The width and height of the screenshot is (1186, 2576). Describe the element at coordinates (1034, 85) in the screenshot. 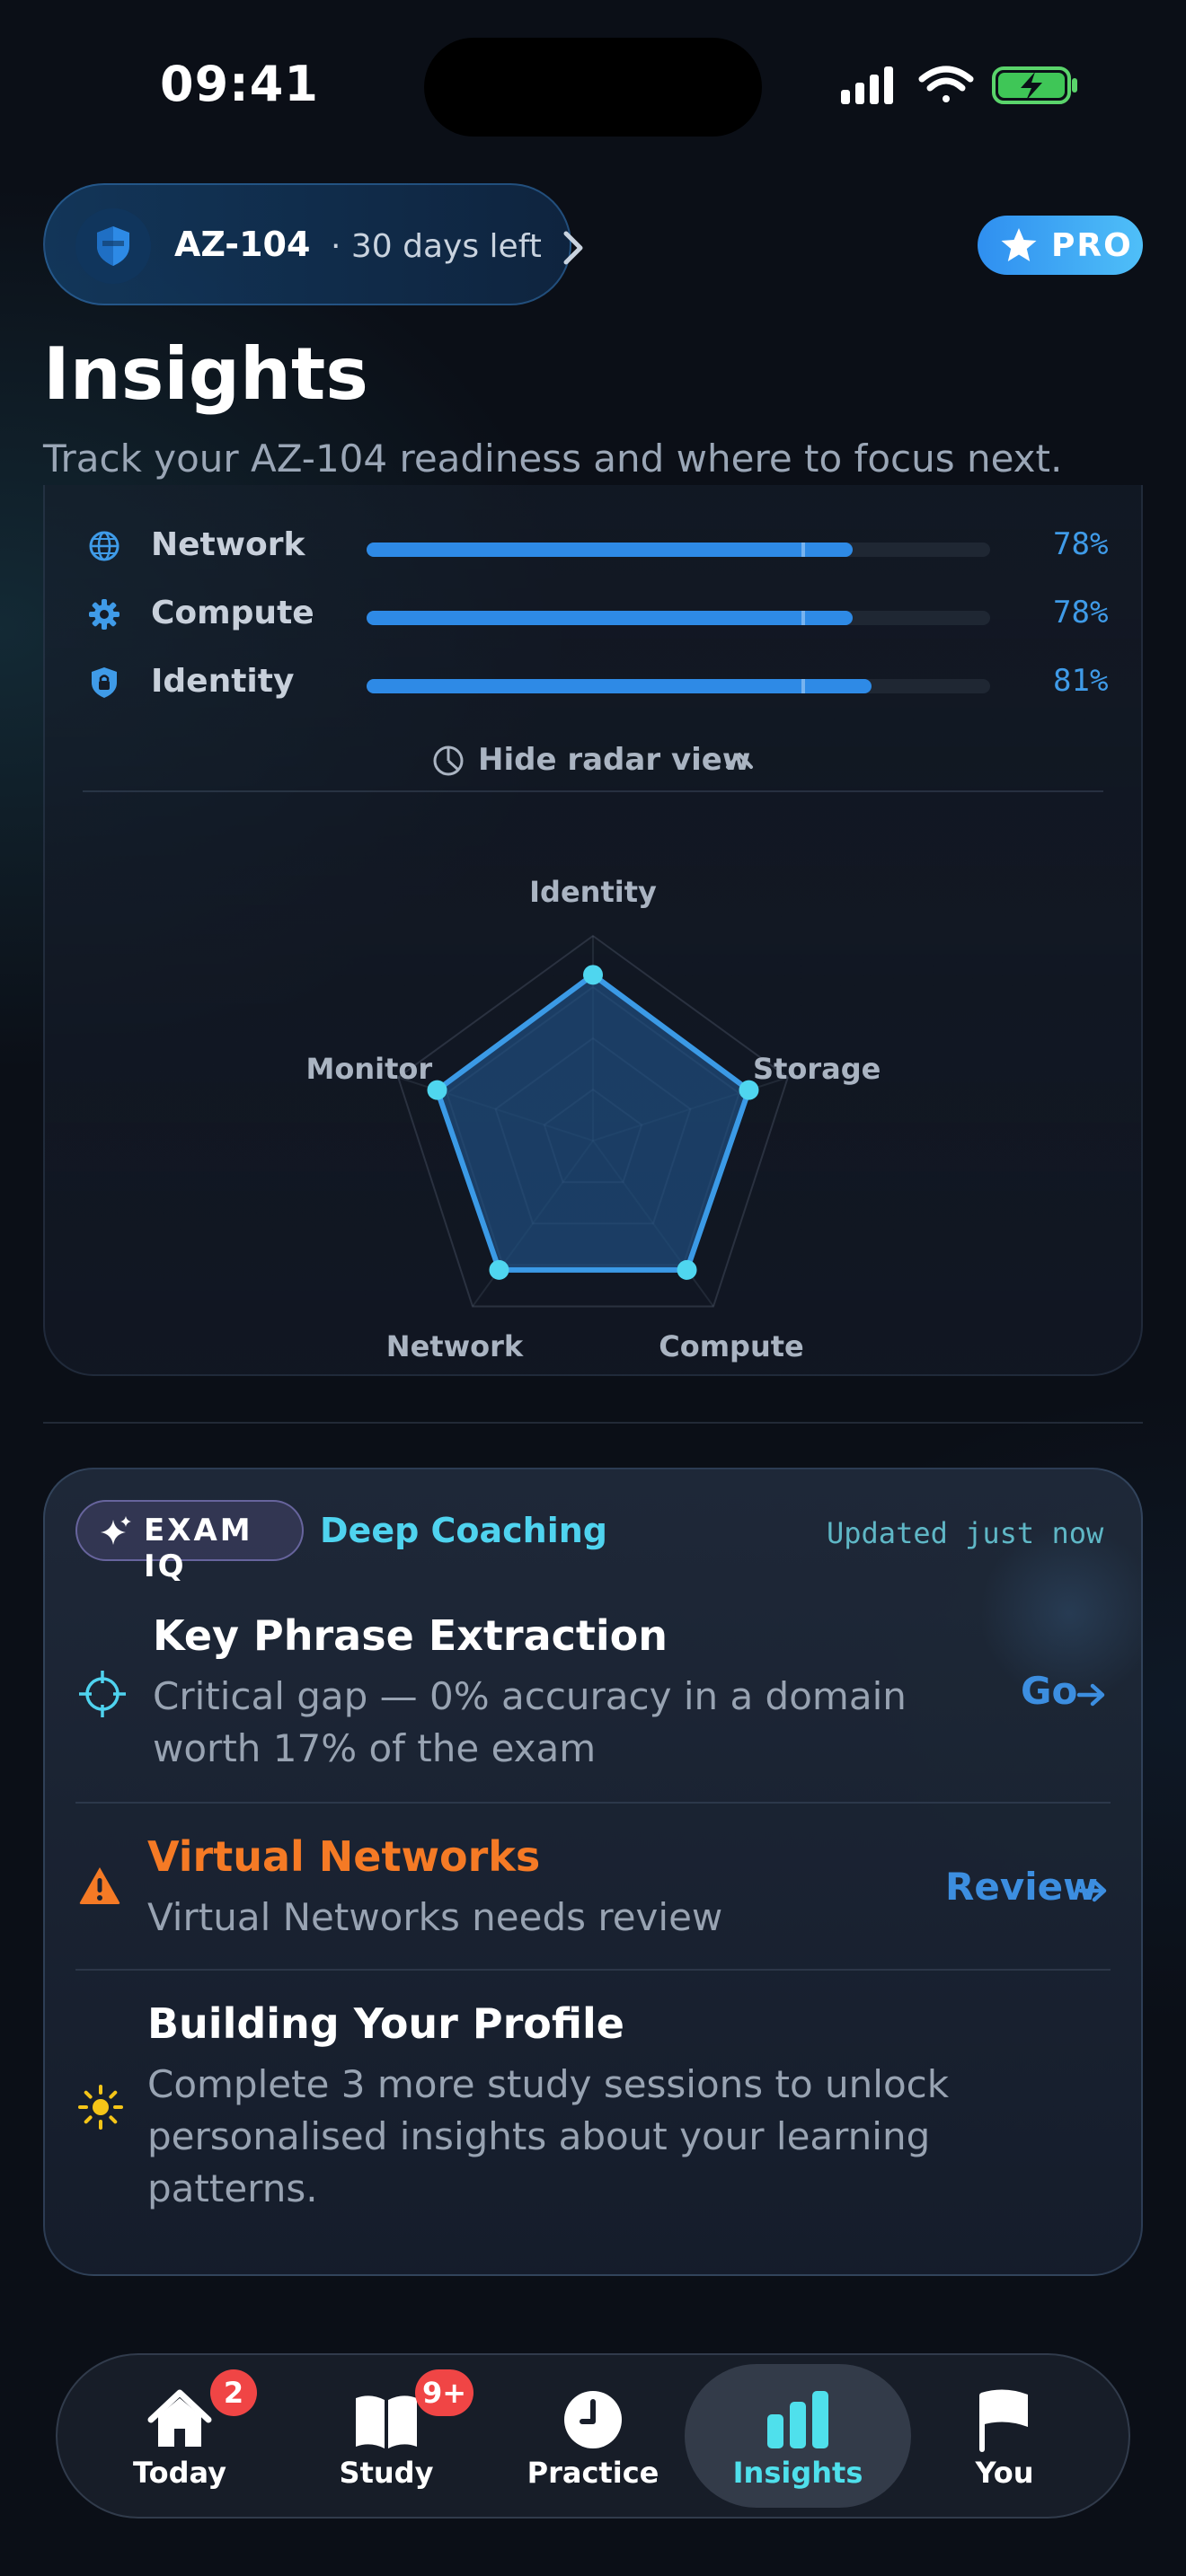

I see `battery-charging-icon` at that location.